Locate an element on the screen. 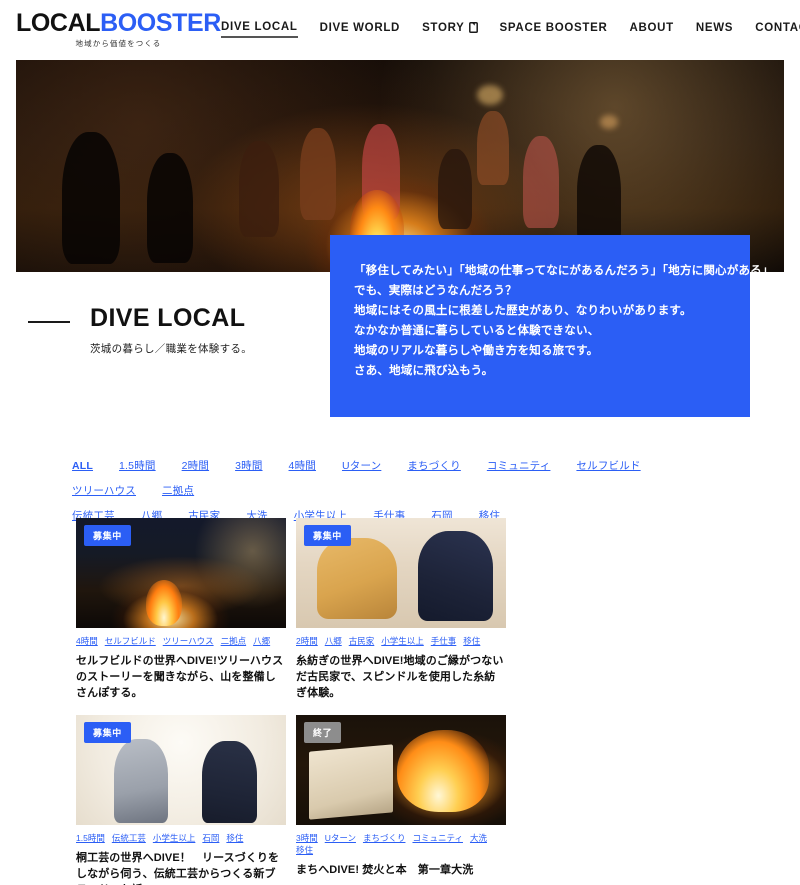 The width and height of the screenshot is (800, 885). filter-3h: 3時間 is located at coordinates (248, 465).